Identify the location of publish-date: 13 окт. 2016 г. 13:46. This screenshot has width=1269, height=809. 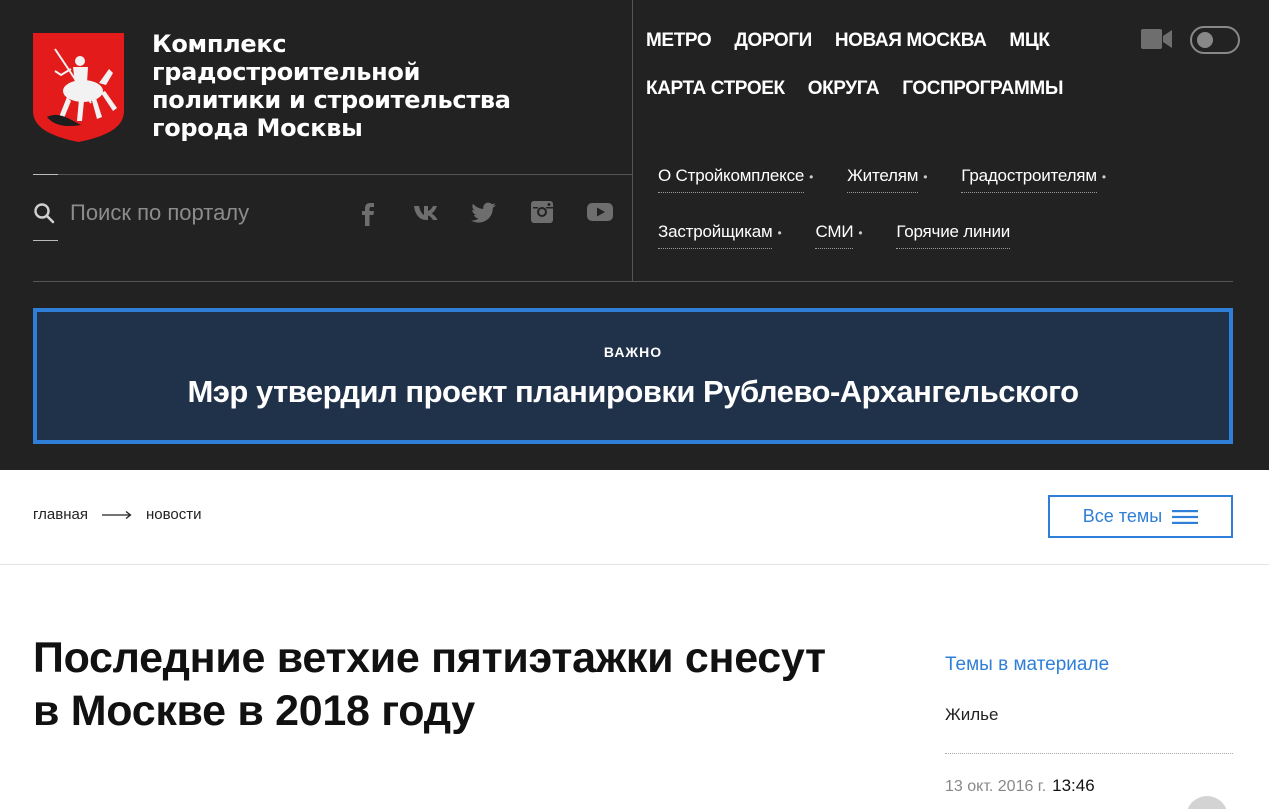
(1020, 786).